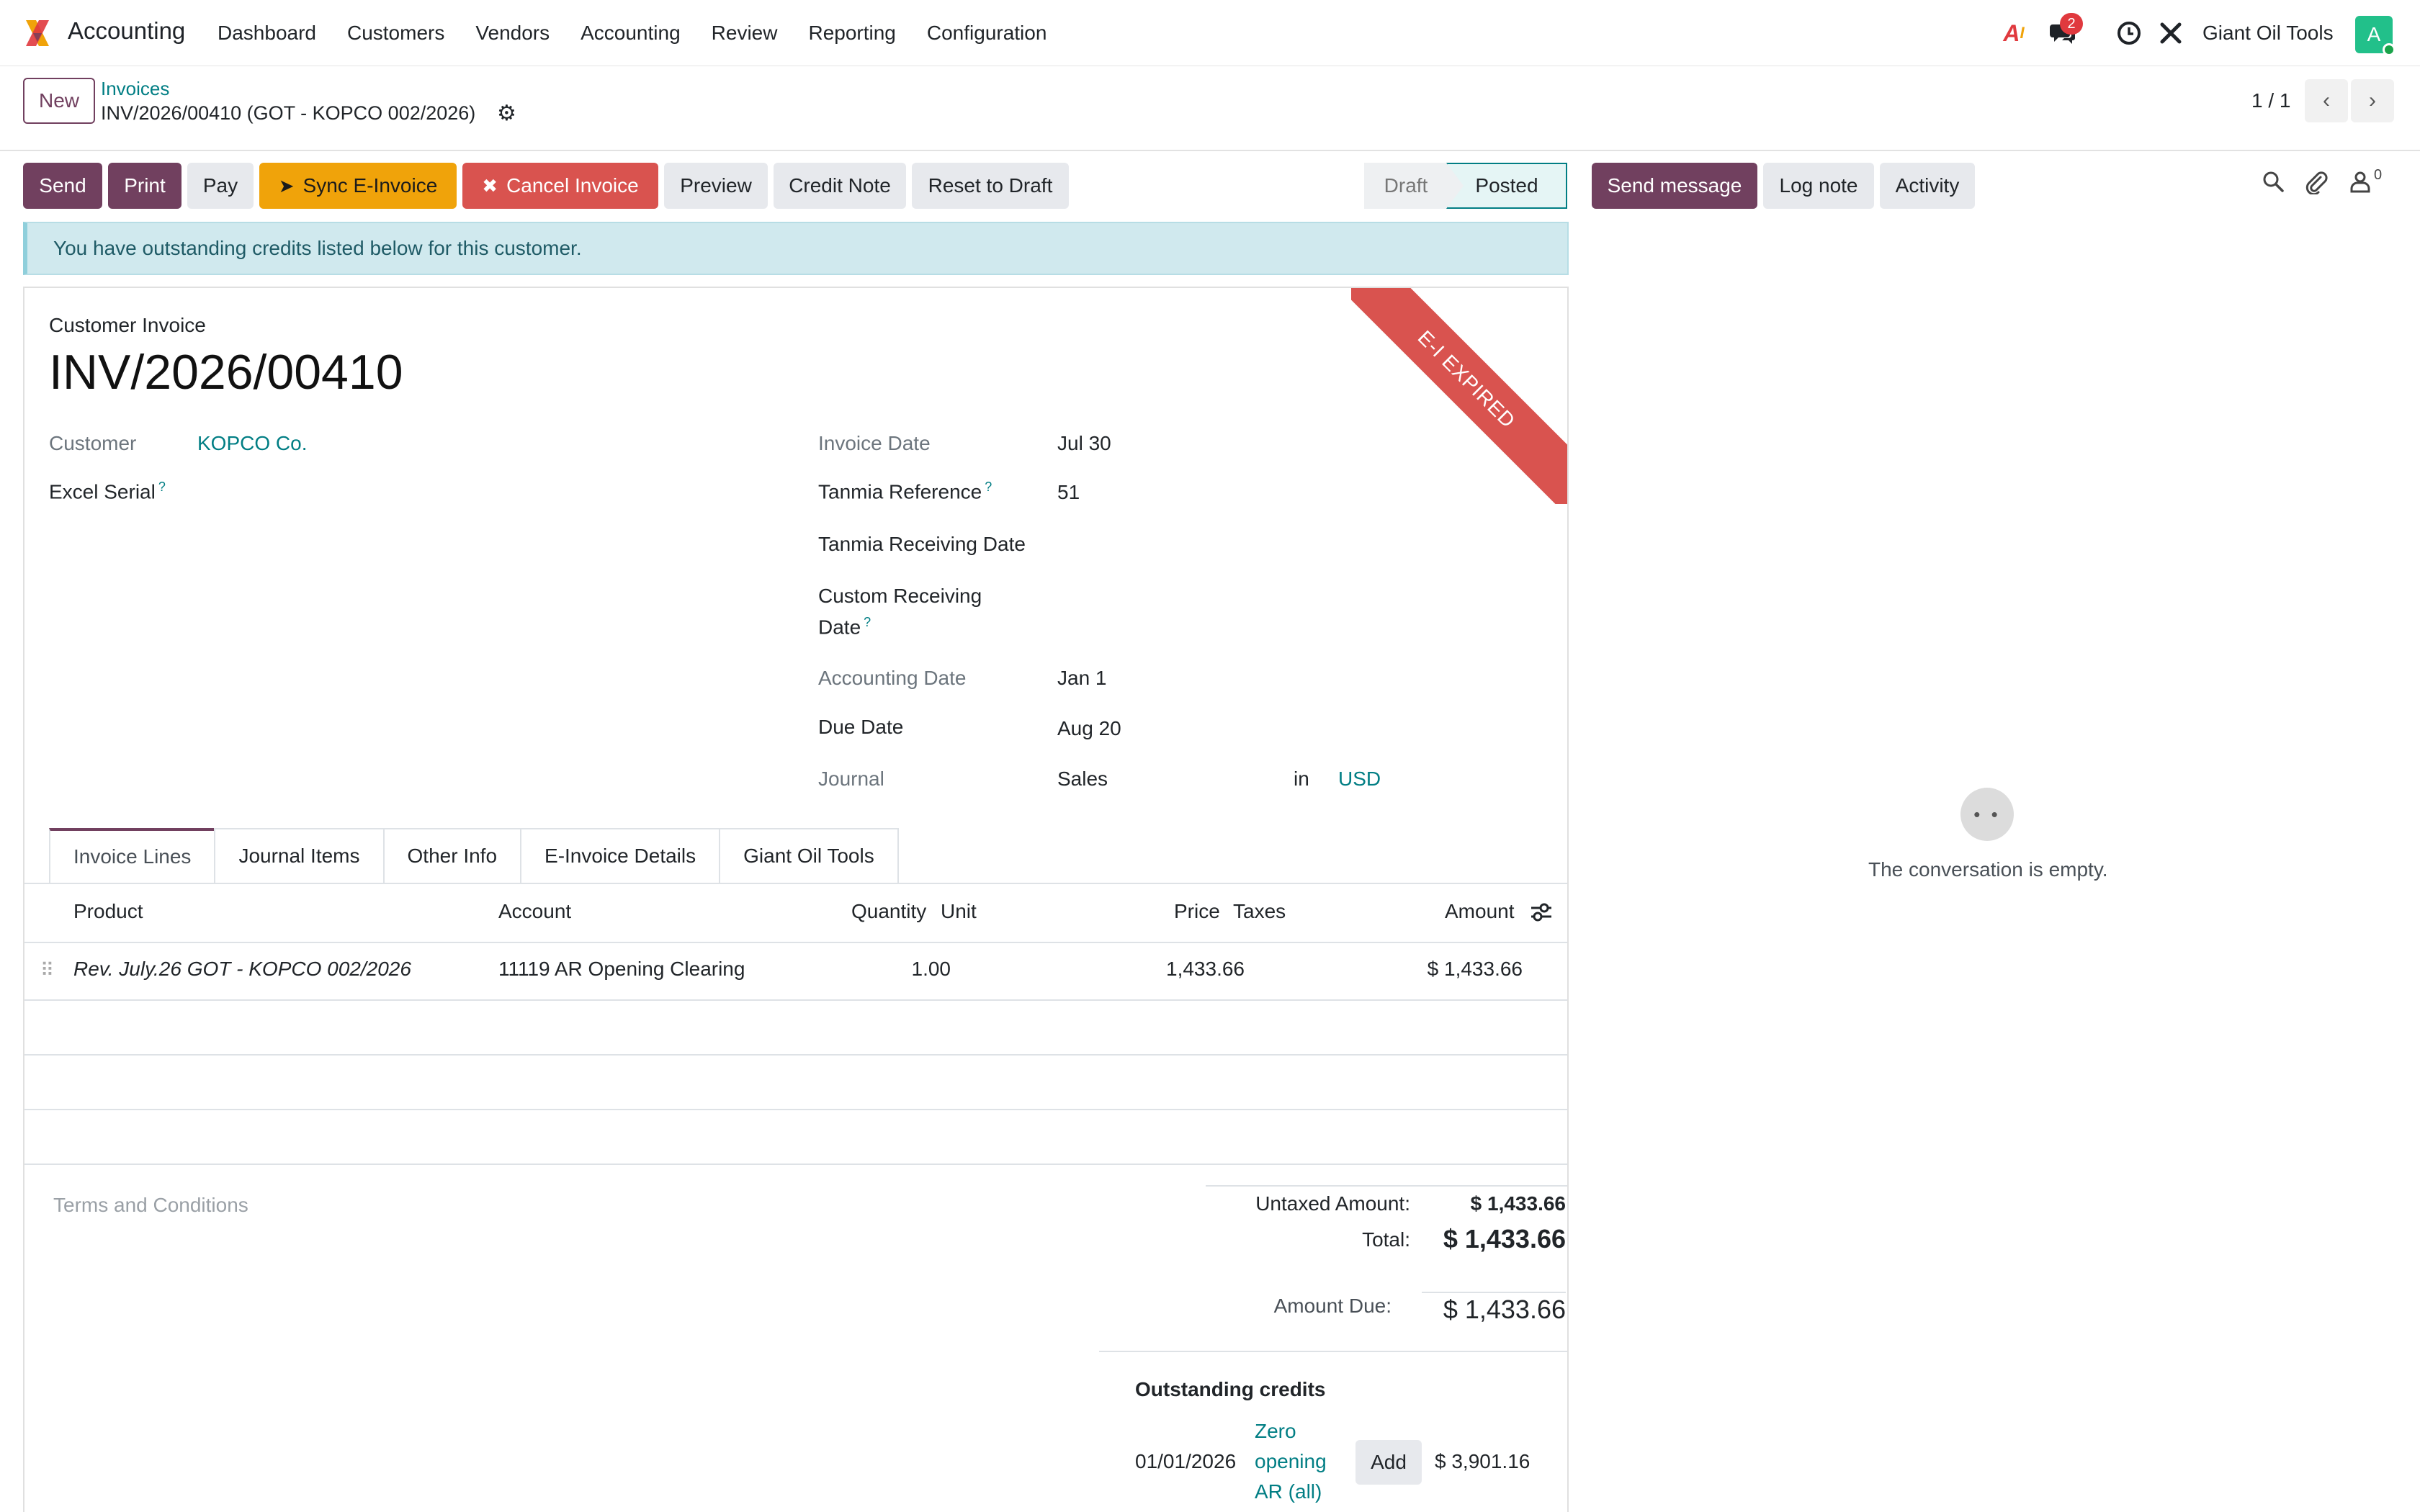  What do you see at coordinates (370, 185) in the screenshot?
I see `sync-e-invoice-label: Sync E-Invoice` at bounding box center [370, 185].